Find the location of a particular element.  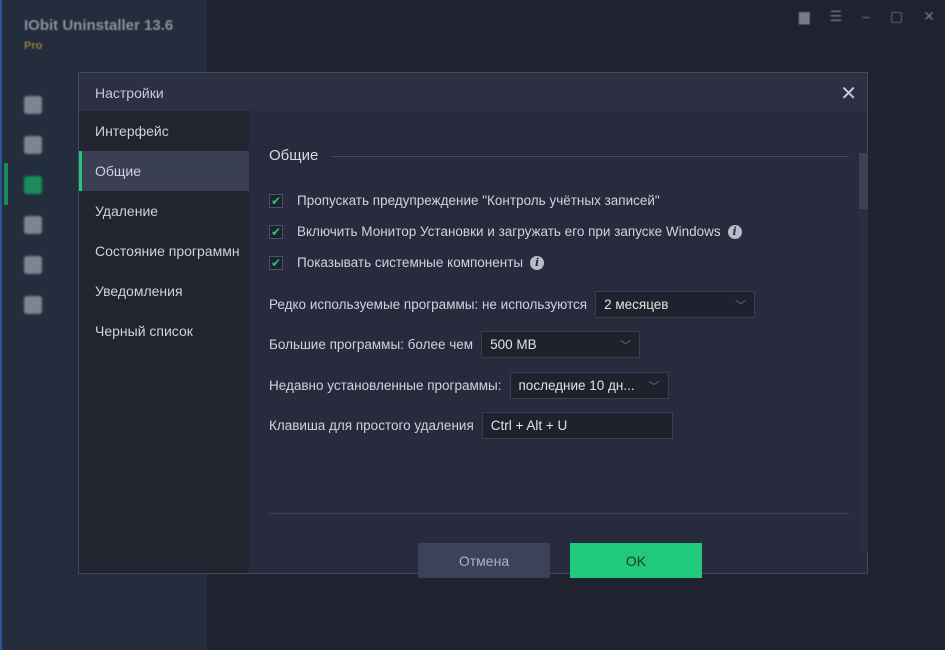

large-programs-select: 500 MB ﹀ is located at coordinates (561, 344).